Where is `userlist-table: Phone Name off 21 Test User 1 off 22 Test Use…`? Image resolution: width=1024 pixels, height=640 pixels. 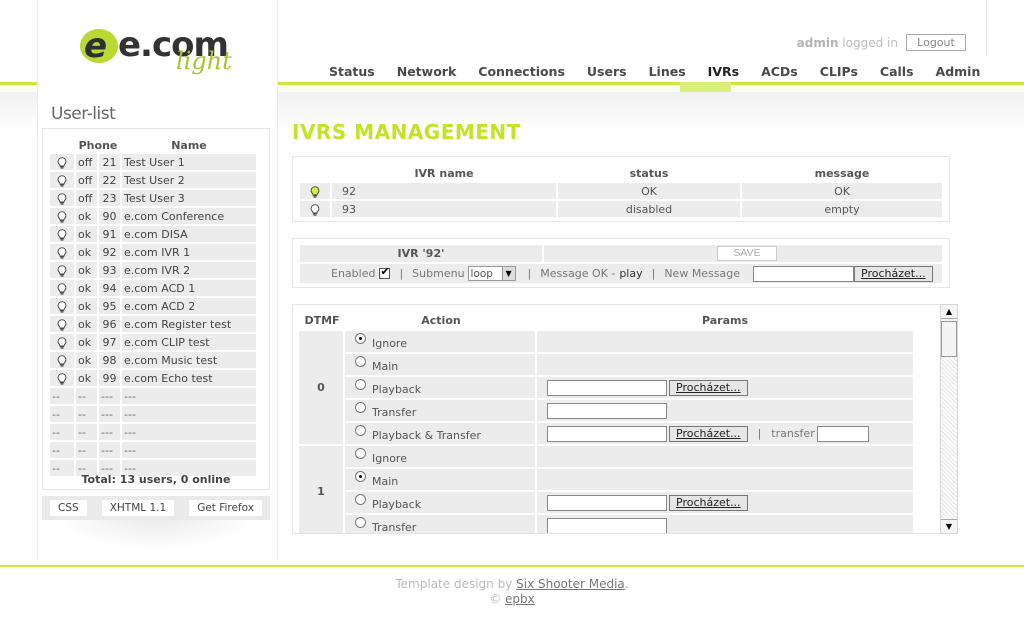
userlist-table: Phone Name off 21 Test User 1 off 22 Test Use… is located at coordinates (153, 307).